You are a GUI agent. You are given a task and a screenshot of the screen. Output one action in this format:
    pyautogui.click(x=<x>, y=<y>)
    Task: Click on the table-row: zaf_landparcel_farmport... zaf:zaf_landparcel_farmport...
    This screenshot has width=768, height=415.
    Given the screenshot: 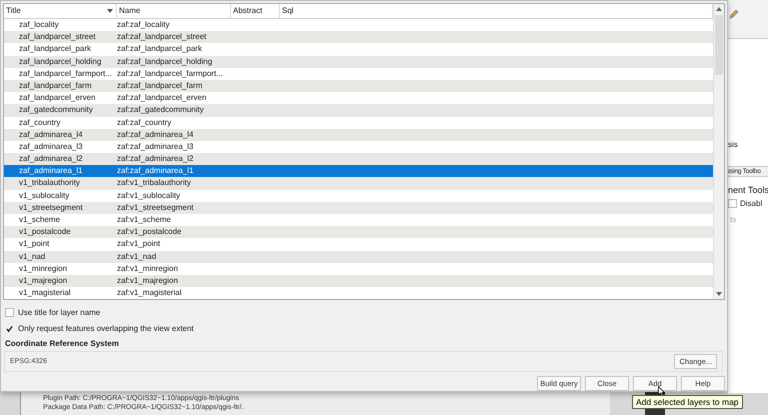 What is the action you would take?
    pyautogui.click(x=358, y=74)
    